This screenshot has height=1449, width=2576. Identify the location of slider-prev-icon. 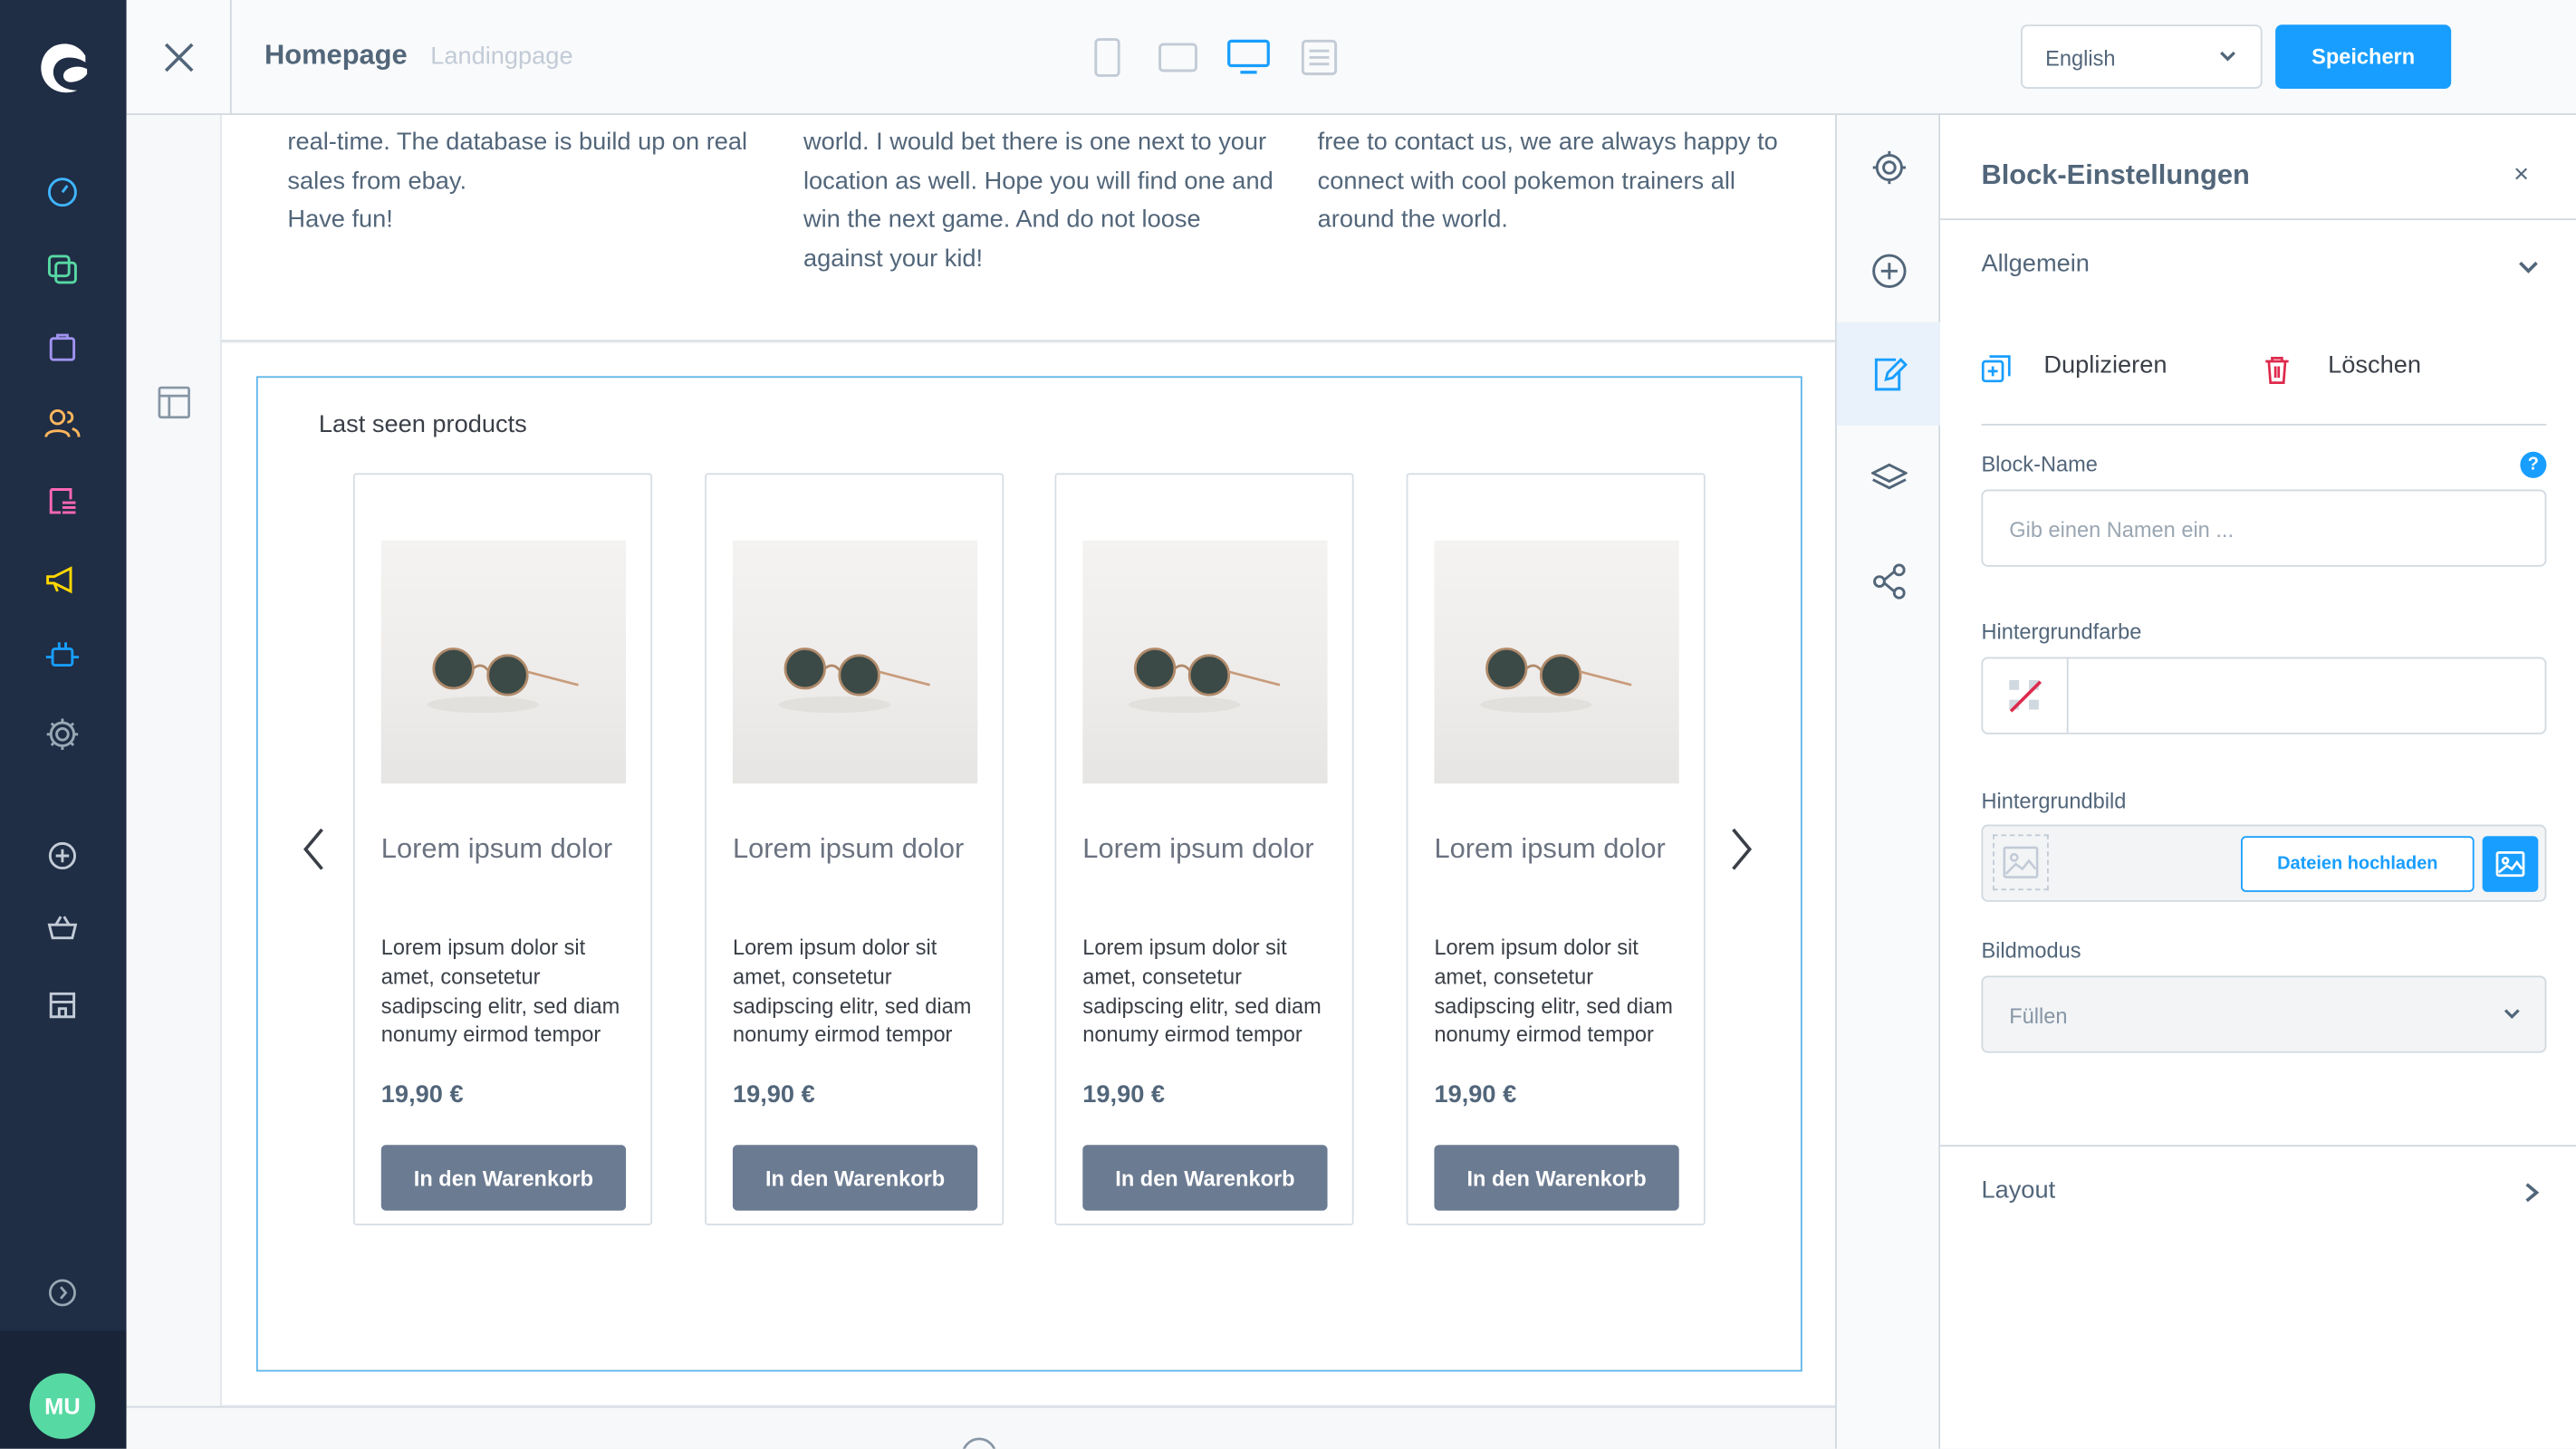
(314, 849).